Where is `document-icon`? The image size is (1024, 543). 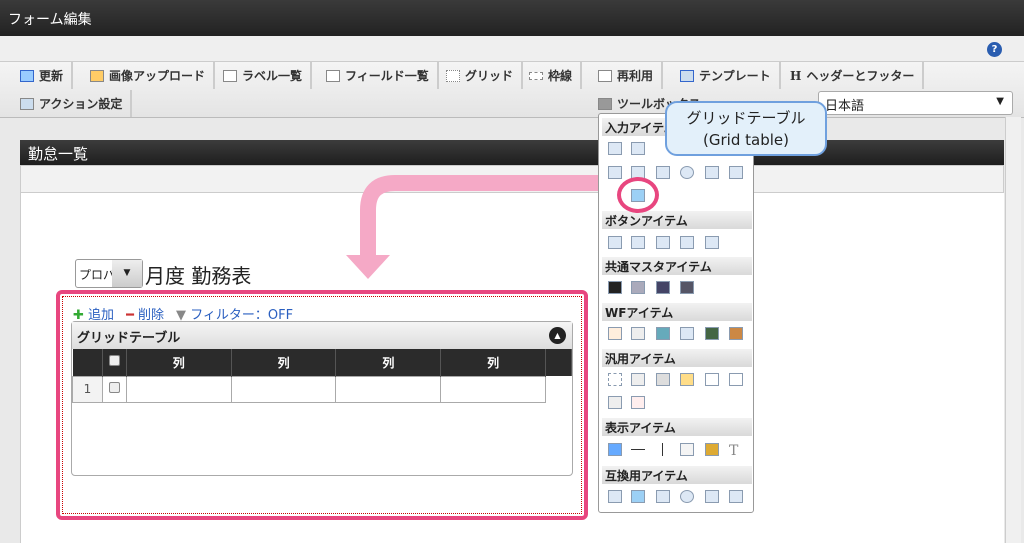
document-icon is located at coordinates (638, 379).